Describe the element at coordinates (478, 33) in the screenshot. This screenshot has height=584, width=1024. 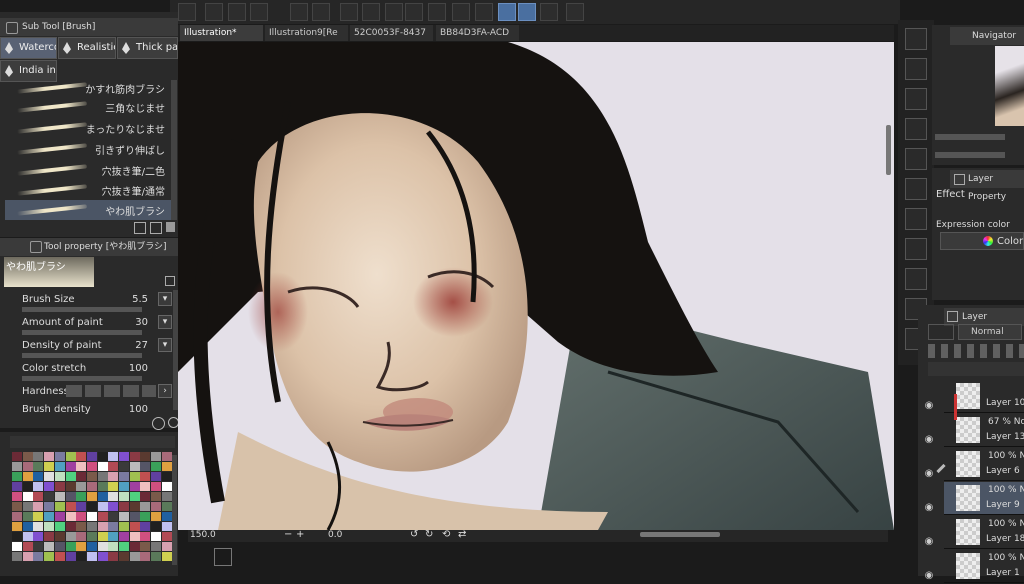
I see `tab-bb84d3fa: BB84D3FA-ACD` at that location.